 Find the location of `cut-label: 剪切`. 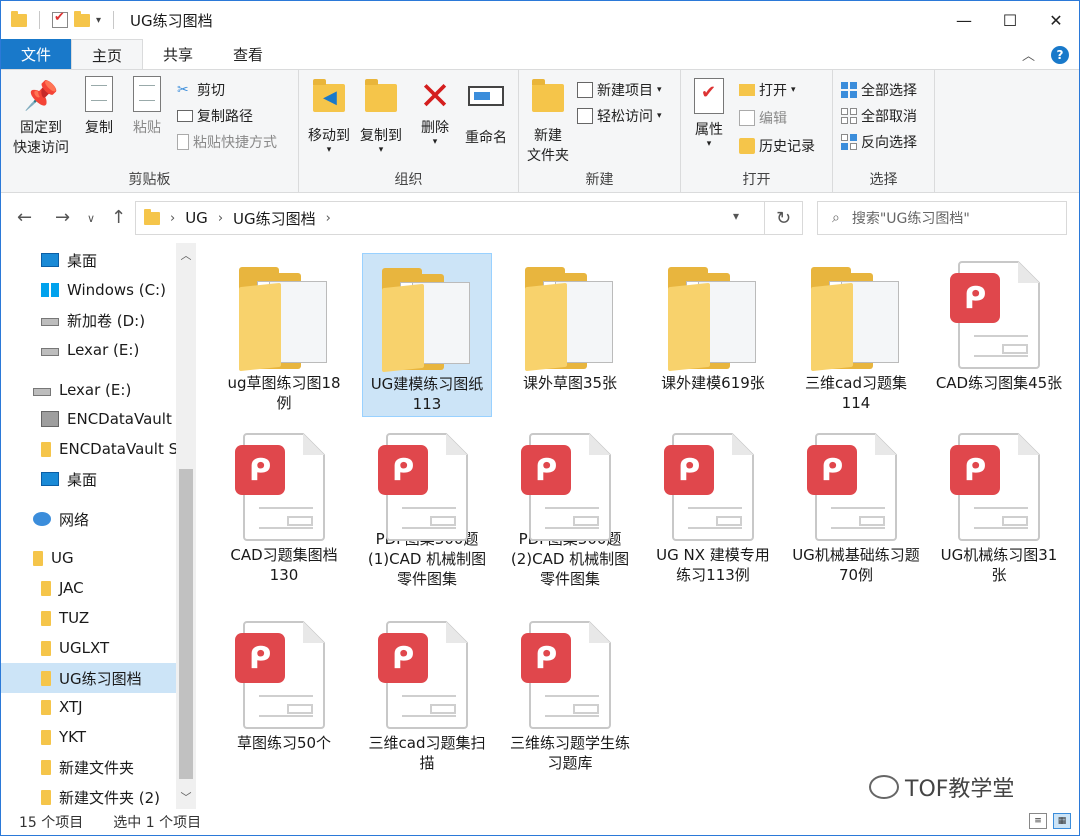

cut-label: 剪切 is located at coordinates (211, 91).